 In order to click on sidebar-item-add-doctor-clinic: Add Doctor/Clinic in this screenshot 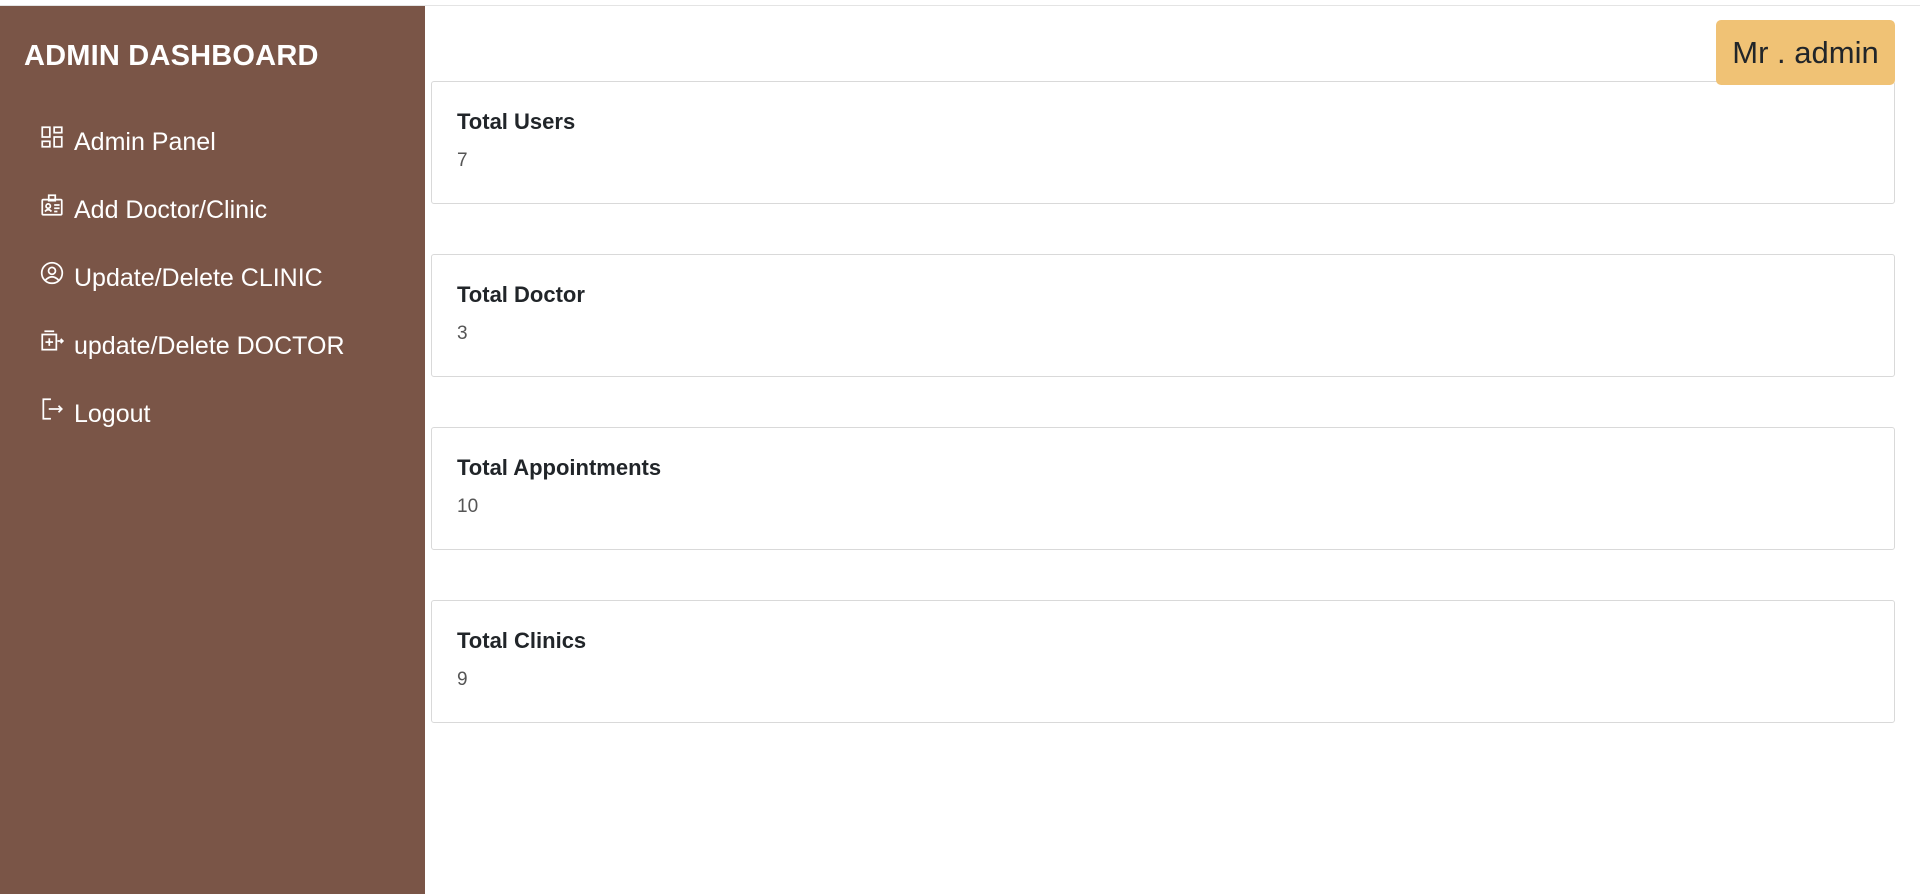, I will do `click(191, 210)`.